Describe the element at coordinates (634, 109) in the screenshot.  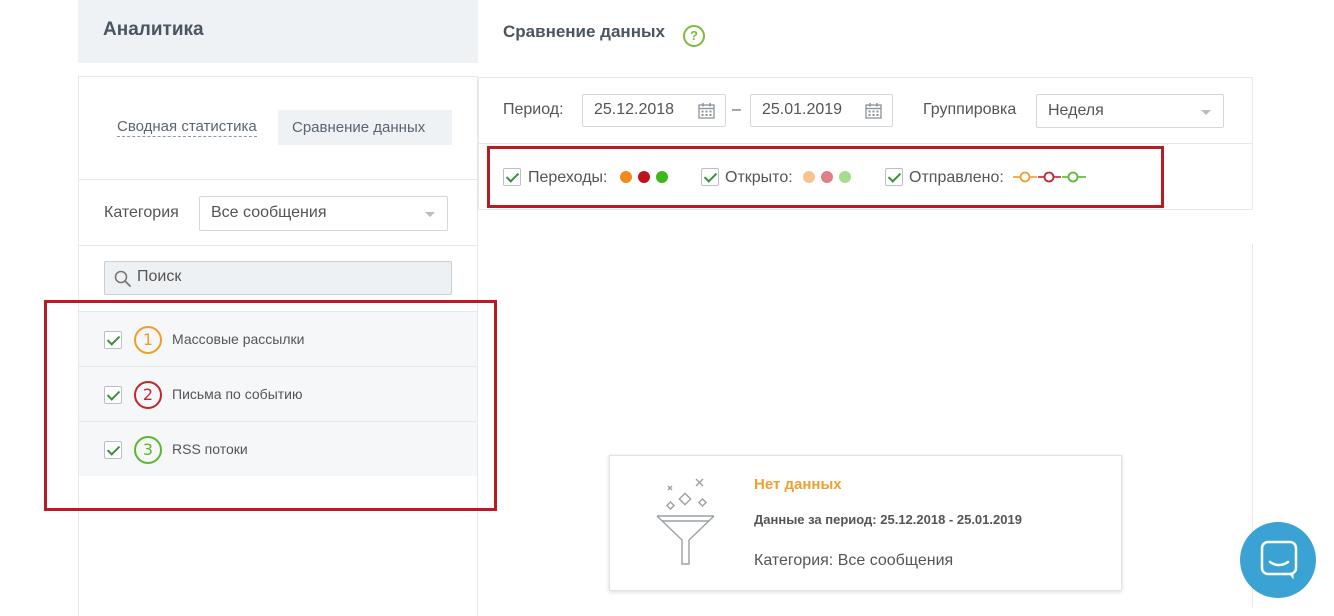
I see `date-from-value: 25.12.2018` at that location.